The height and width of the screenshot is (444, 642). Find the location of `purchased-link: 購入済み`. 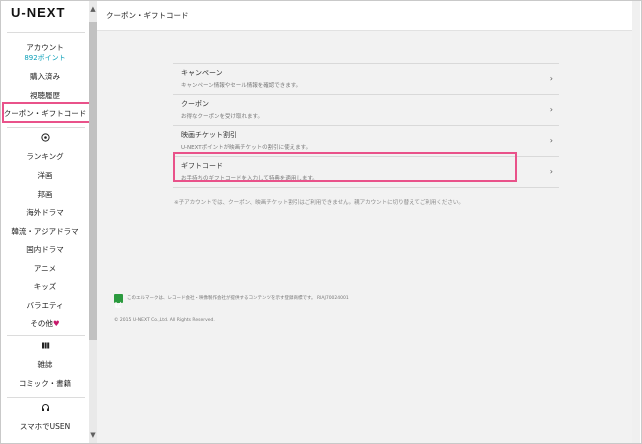

purchased-link: 購入済み is located at coordinates (45, 76).